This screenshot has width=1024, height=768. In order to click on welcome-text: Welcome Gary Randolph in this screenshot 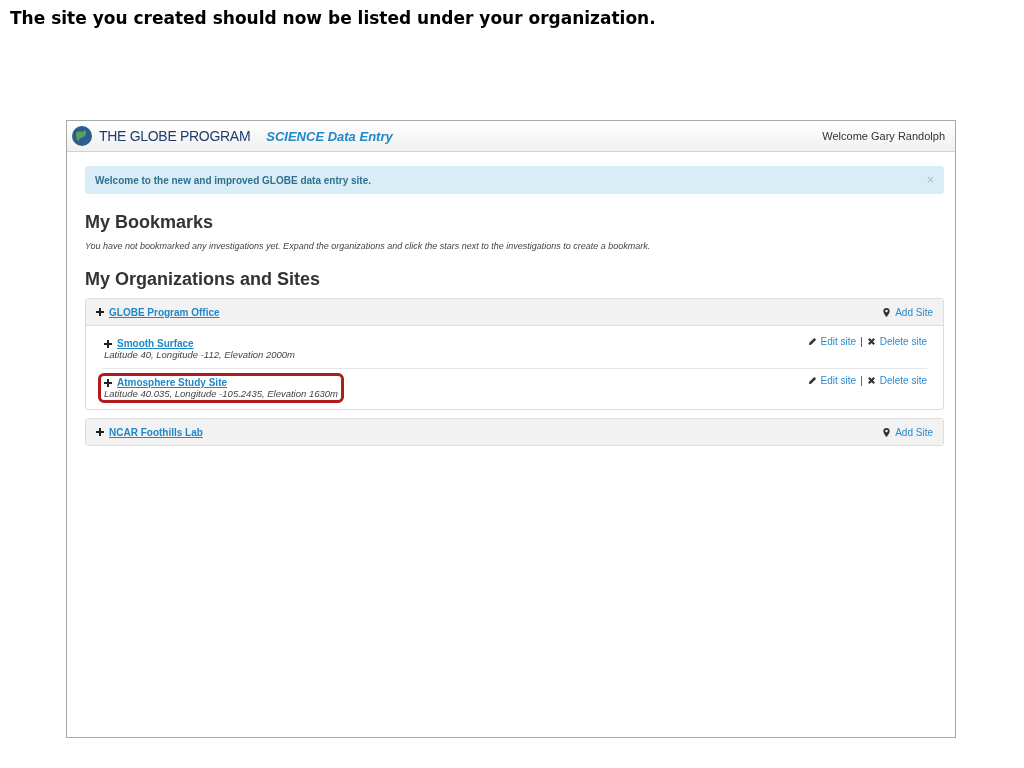, I will do `click(883, 136)`.